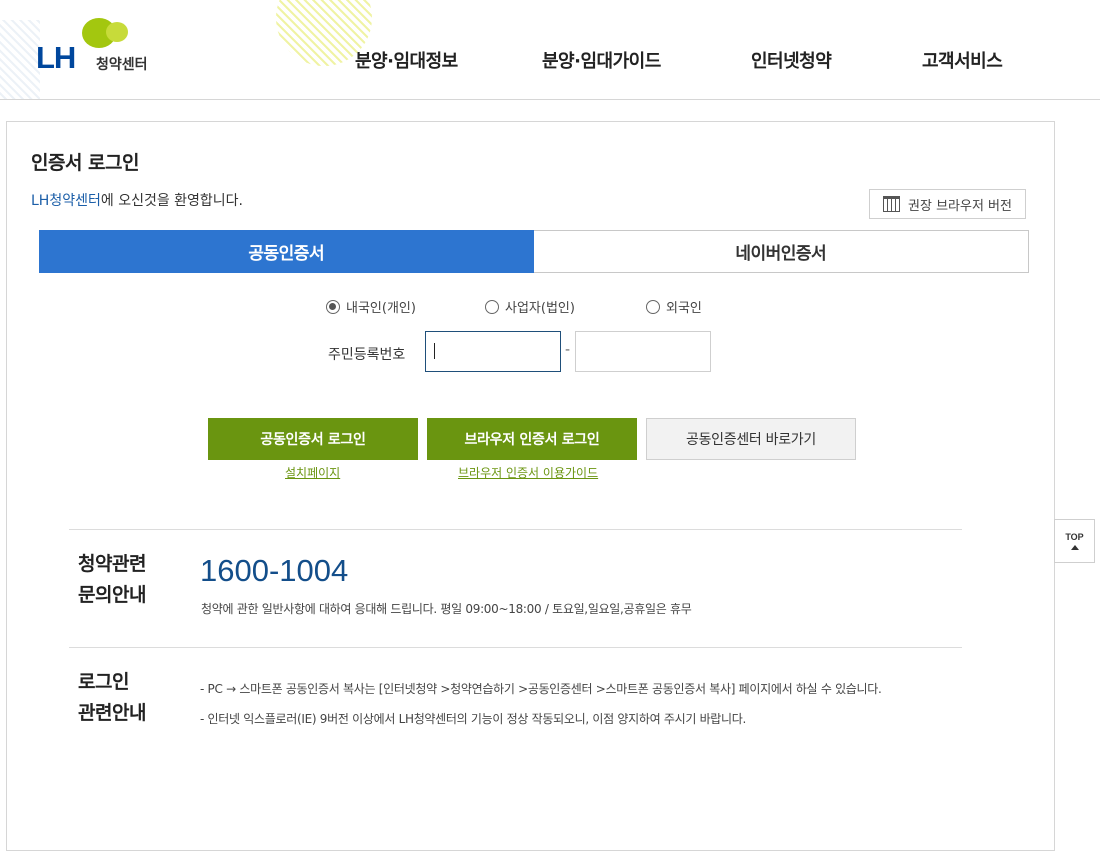  I want to click on nav-item-customer-service: 고객서비스, so click(962, 60).